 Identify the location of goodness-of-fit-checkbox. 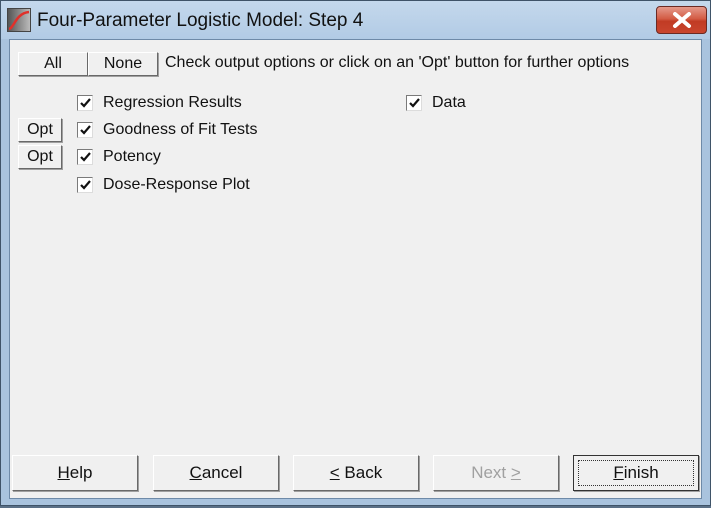
(85, 130).